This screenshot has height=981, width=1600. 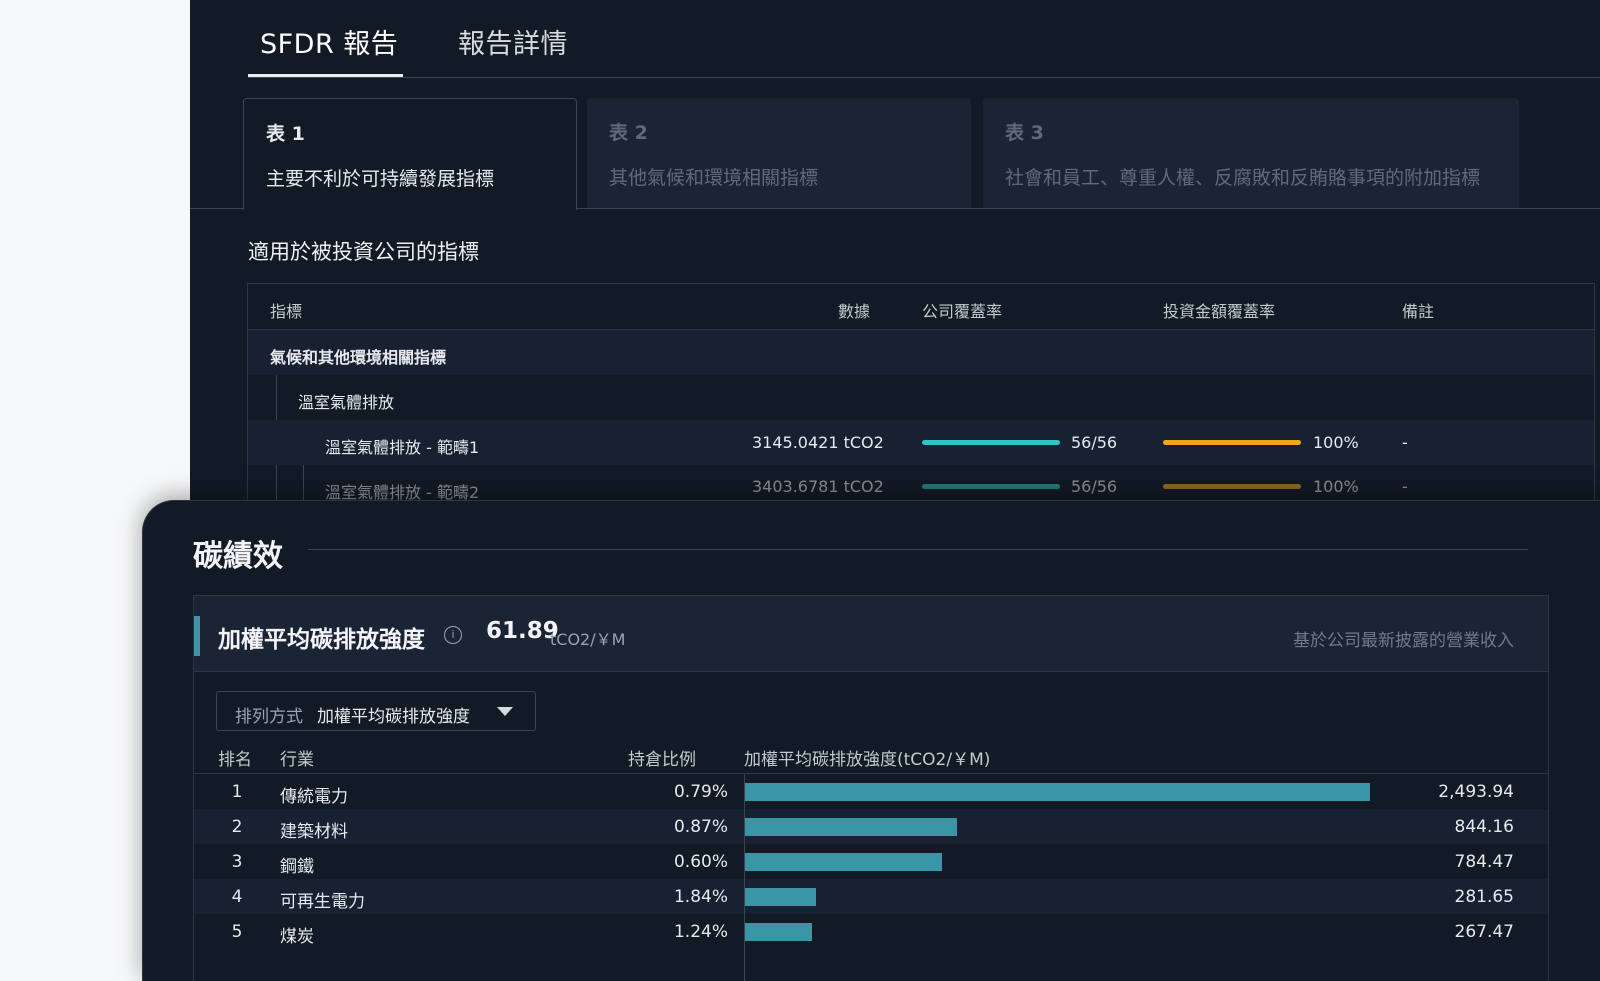 What do you see at coordinates (285, 134) in the screenshot?
I see `sheet-tab-number: 表 1` at bounding box center [285, 134].